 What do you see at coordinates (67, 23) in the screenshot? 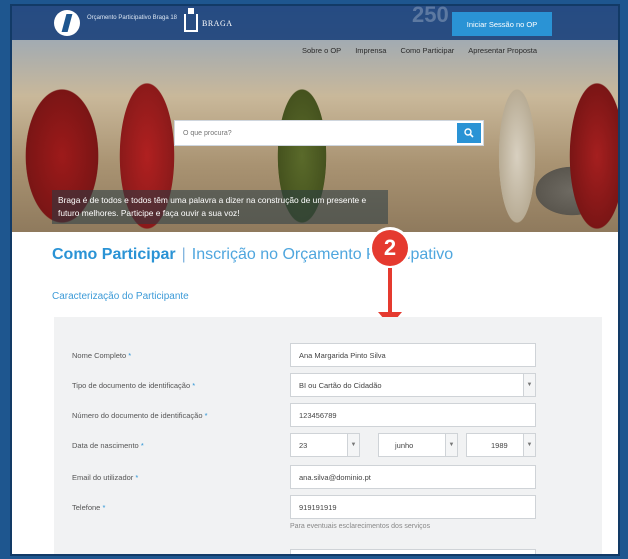
I see `op-logo-icon` at bounding box center [67, 23].